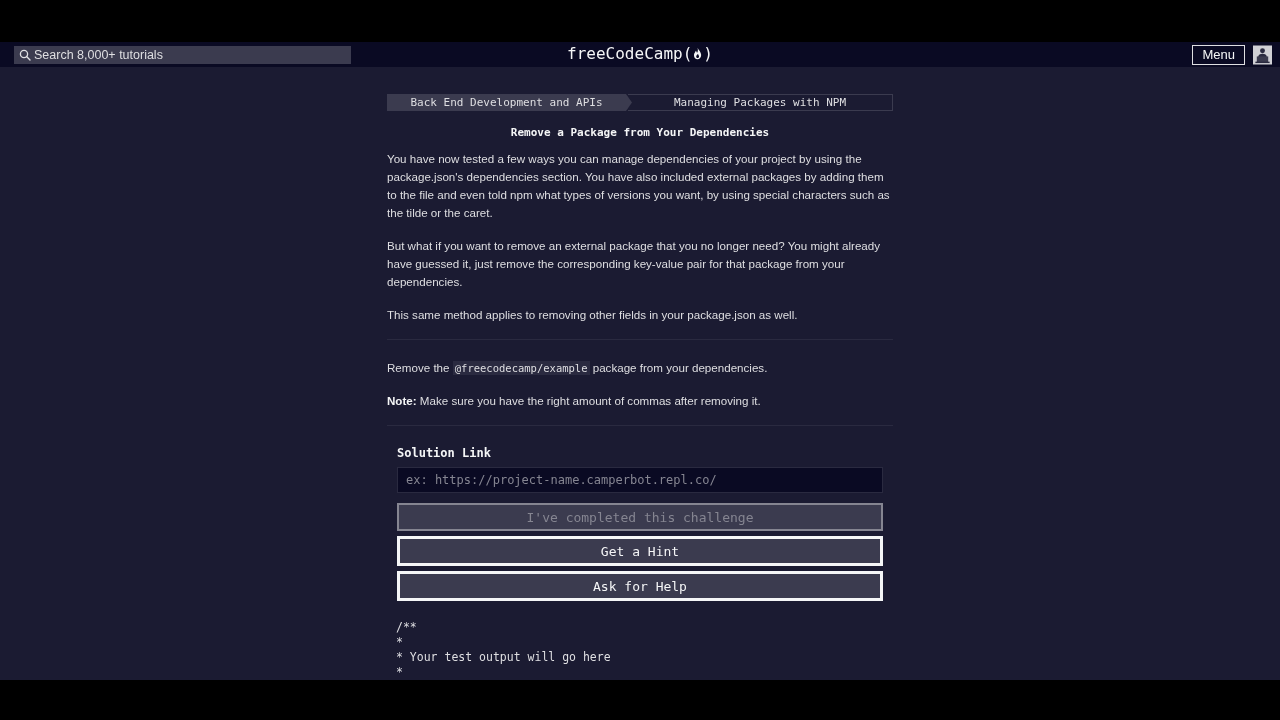 The image size is (1280, 720). Describe the element at coordinates (640, 586) in the screenshot. I see `challenge-button: Ask for Help` at that location.